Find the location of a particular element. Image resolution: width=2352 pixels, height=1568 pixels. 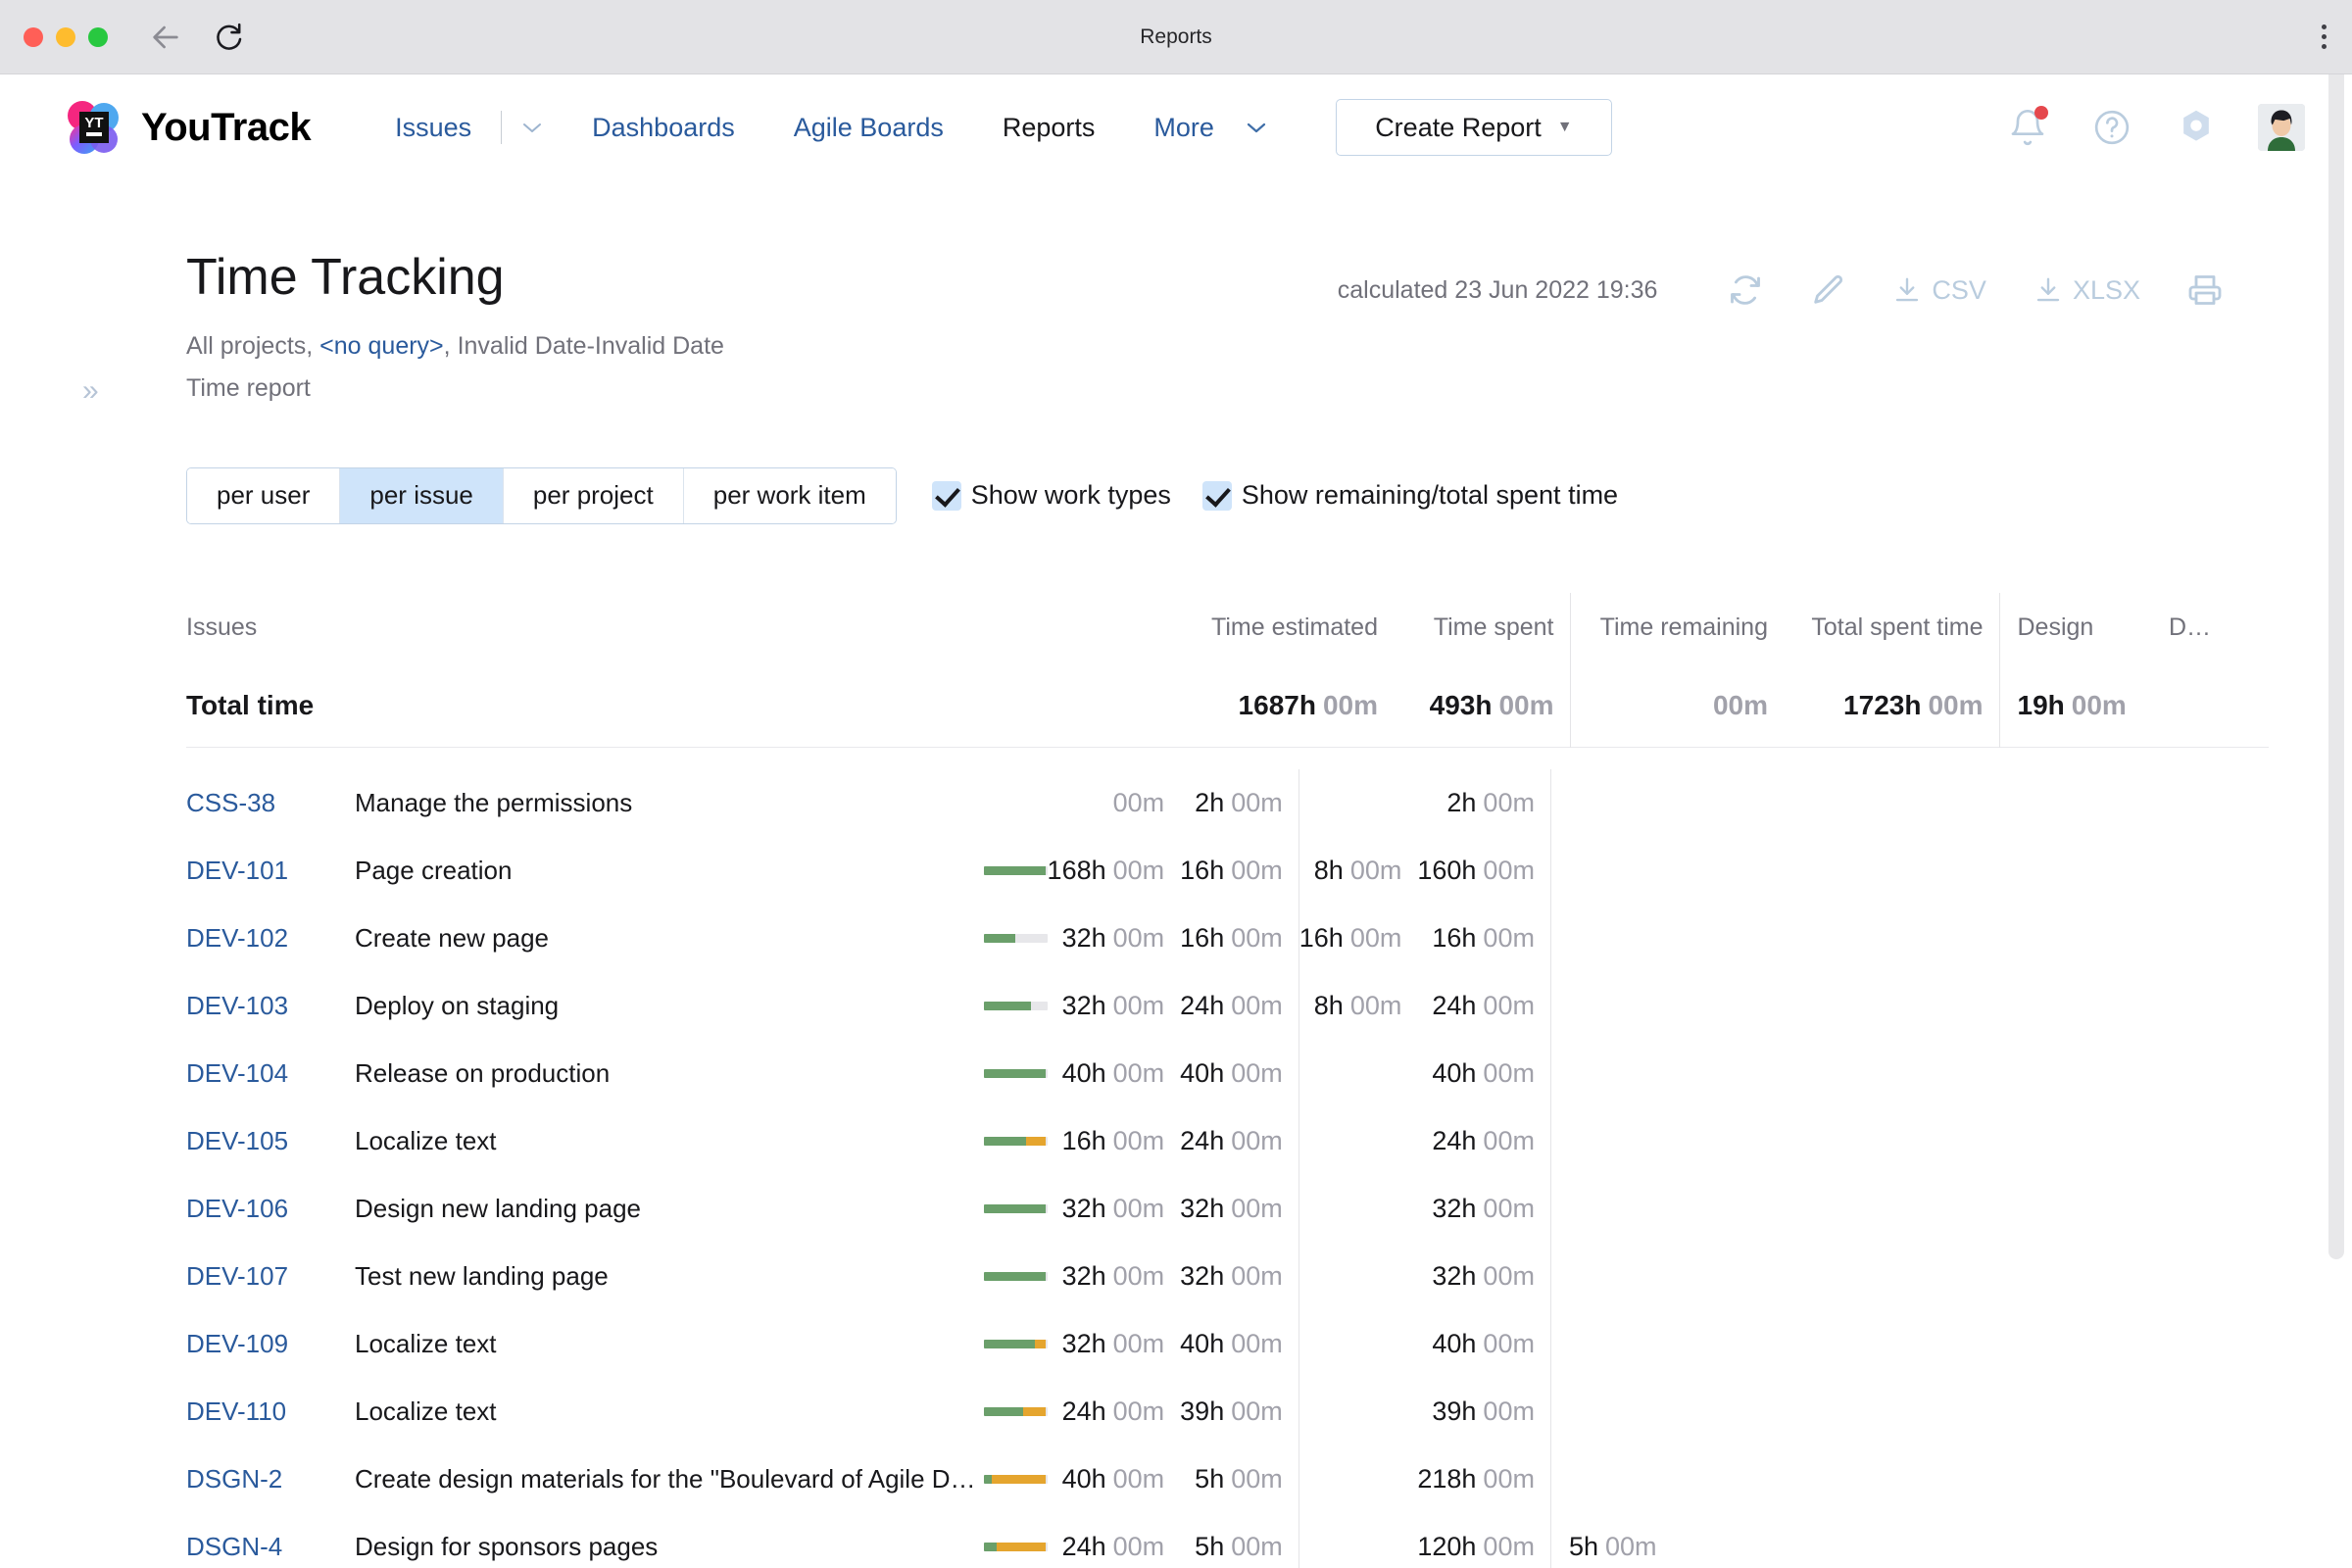

issue-id-link: CSS-38 is located at coordinates (230, 802).